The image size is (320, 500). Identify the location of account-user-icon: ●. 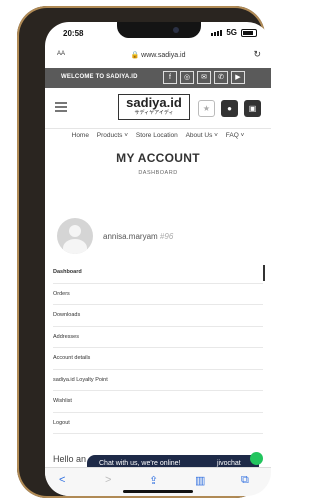
(229, 108).